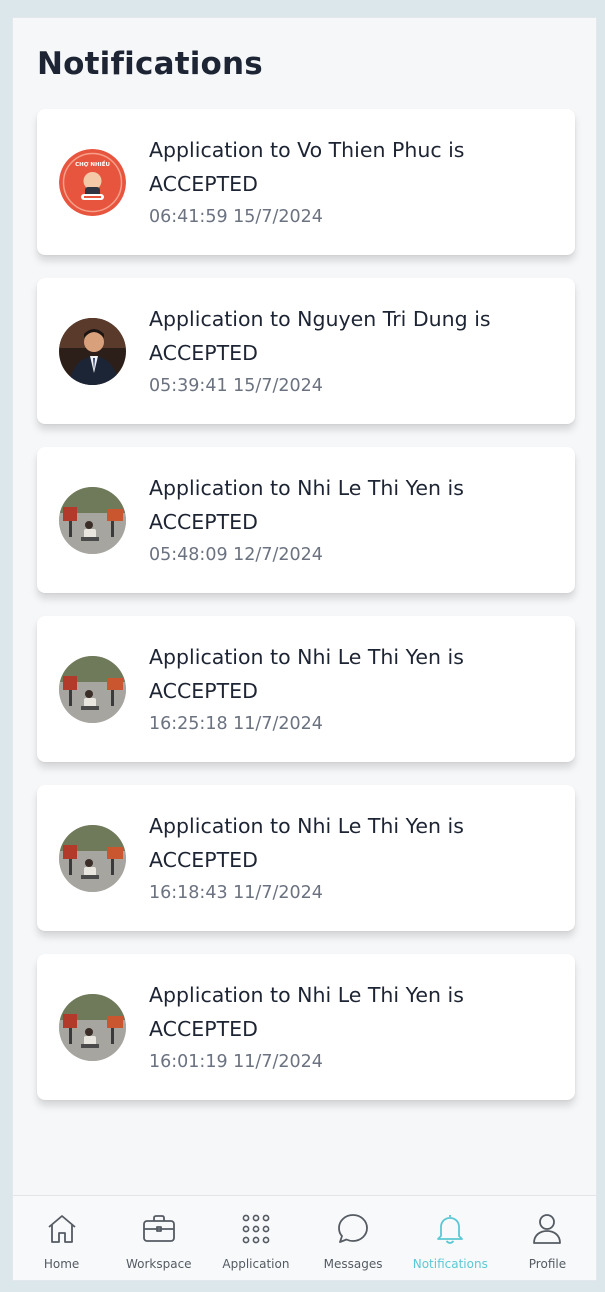 This screenshot has width=605, height=1292. Describe the element at coordinates (307, 167) in the screenshot. I see `notification-message: Application to Vo Thien Phuc is ACCEPTED` at that location.